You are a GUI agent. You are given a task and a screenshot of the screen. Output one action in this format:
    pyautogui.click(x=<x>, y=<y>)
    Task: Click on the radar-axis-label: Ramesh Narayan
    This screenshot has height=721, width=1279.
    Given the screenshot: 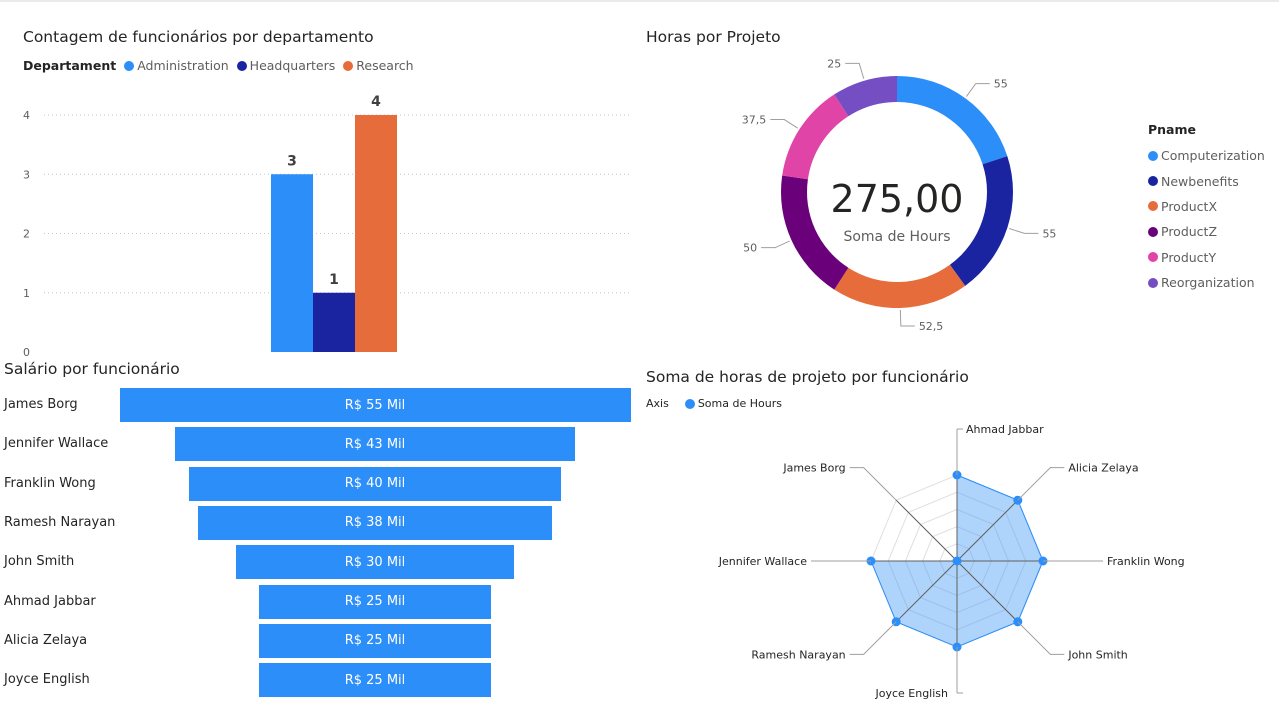 What is the action you would take?
    pyautogui.click(x=798, y=654)
    